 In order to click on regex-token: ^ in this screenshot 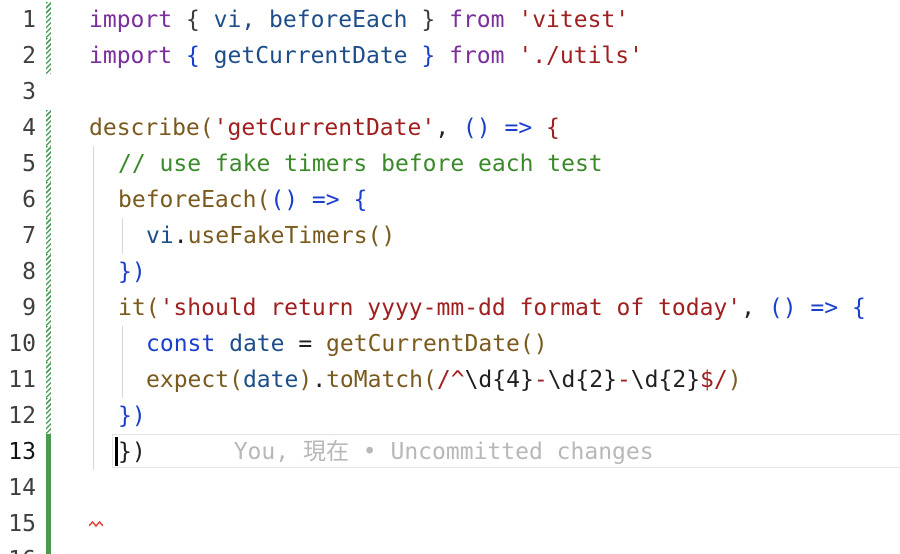, I will do `click(457, 380)`.